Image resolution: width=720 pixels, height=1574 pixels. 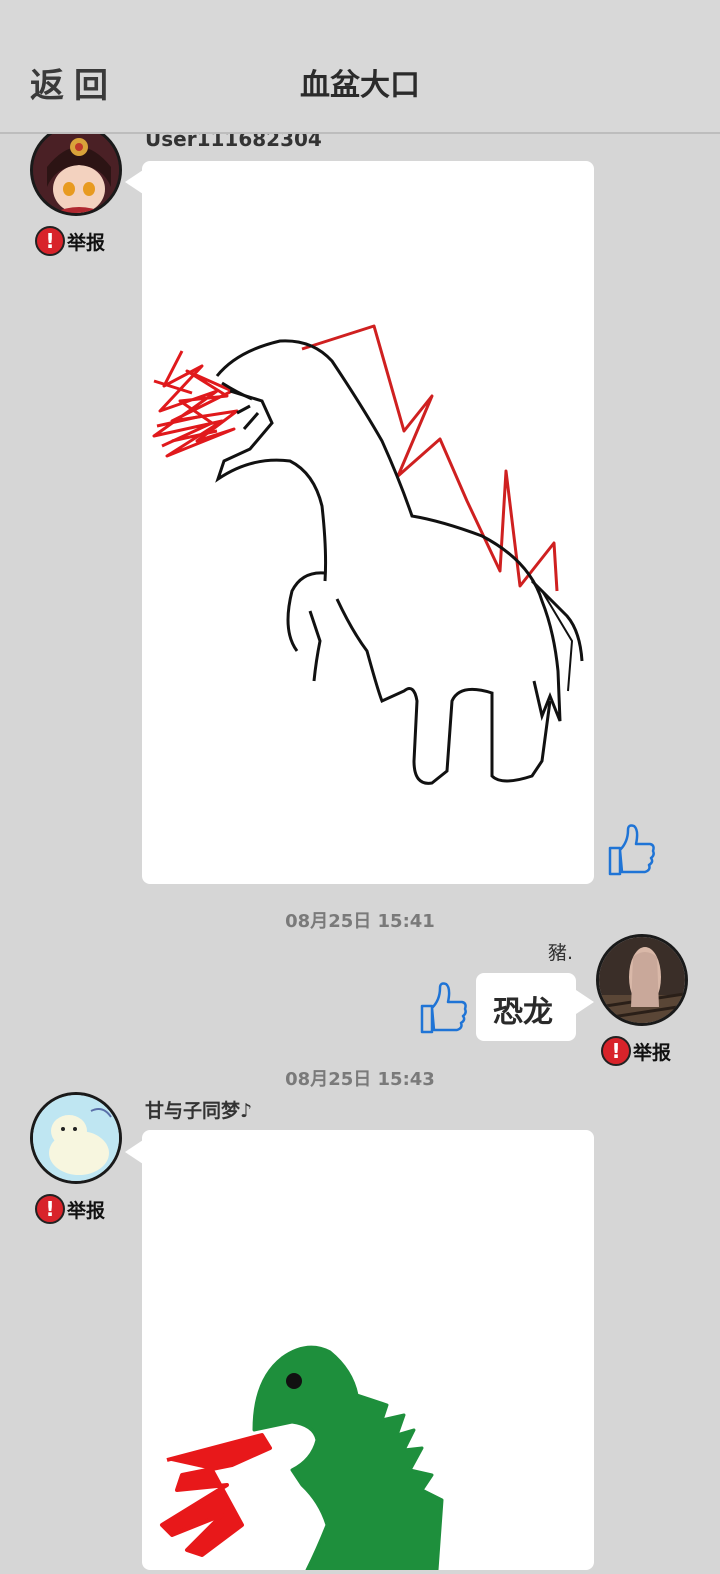 I want to click on username: 豬., so click(x=561, y=953).